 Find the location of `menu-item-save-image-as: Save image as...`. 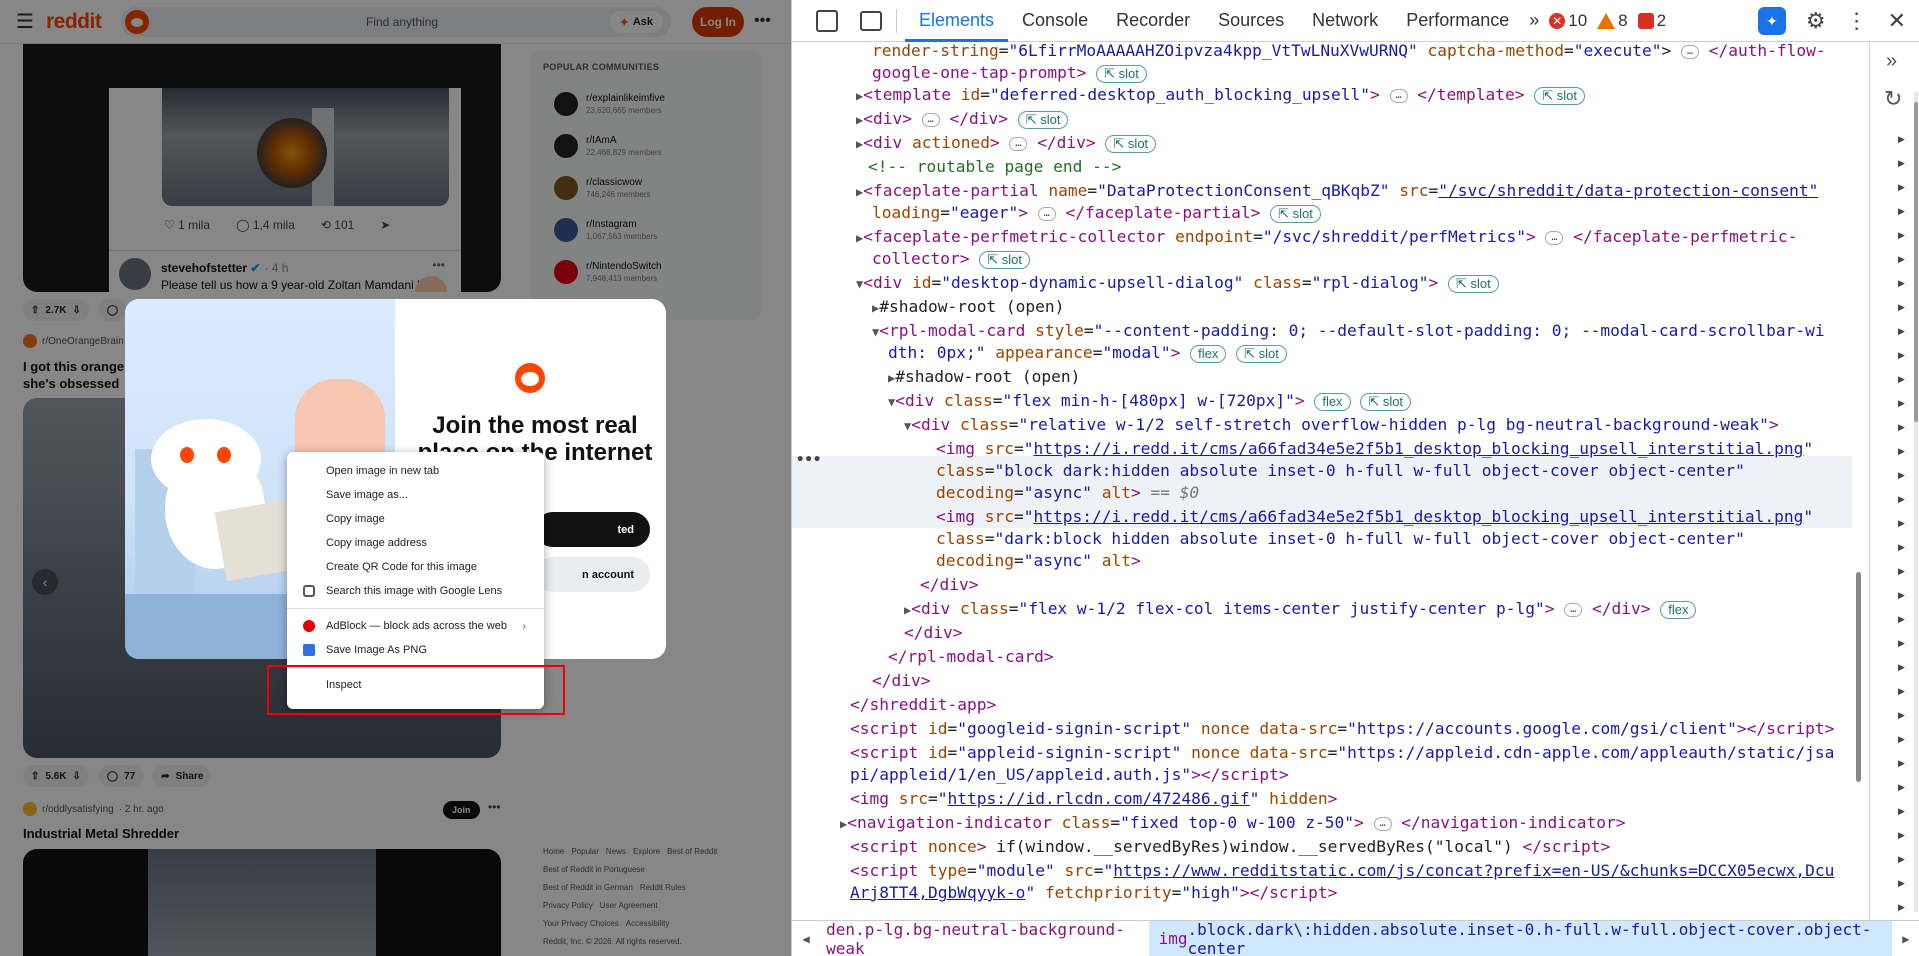

menu-item-save-image-as: Save image as... is located at coordinates (415, 495).